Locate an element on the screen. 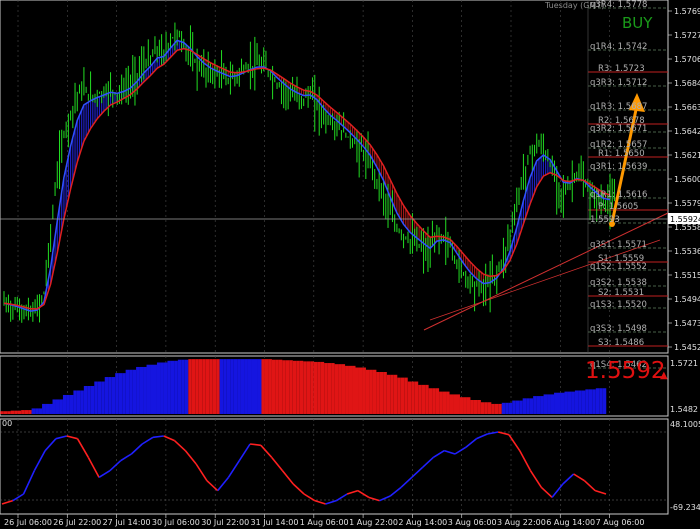  pivot-level-label: q3R4: 1.5778 is located at coordinates (618, 5).